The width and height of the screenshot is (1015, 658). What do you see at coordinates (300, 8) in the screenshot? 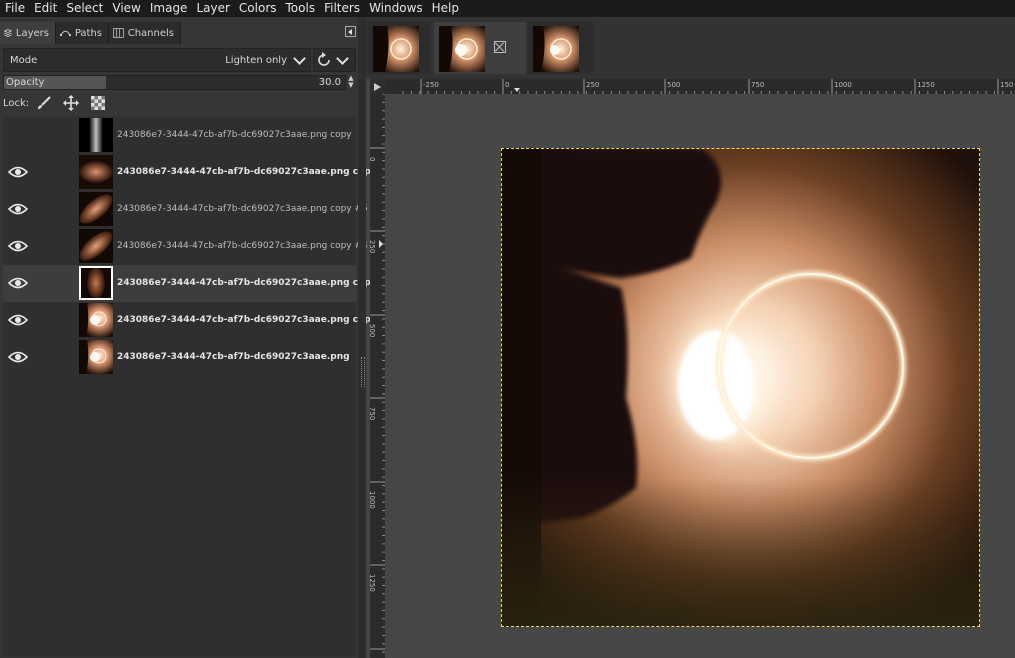
I see `menu-tools: Tools` at bounding box center [300, 8].